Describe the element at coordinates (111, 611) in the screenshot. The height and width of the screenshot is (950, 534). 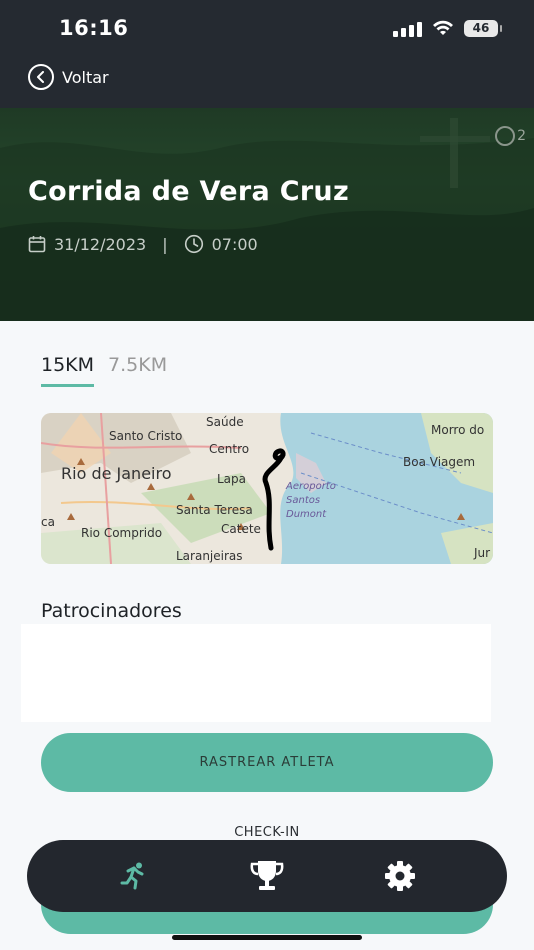
I see `sponsors-title: Patrocinadores` at that location.